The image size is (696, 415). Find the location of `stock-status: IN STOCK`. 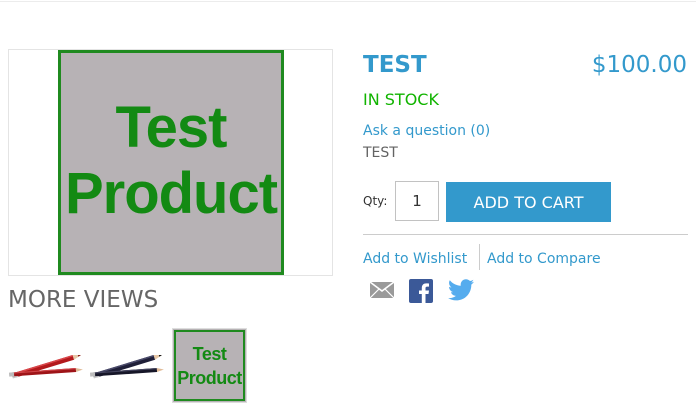

stock-status: IN STOCK is located at coordinates (401, 99).